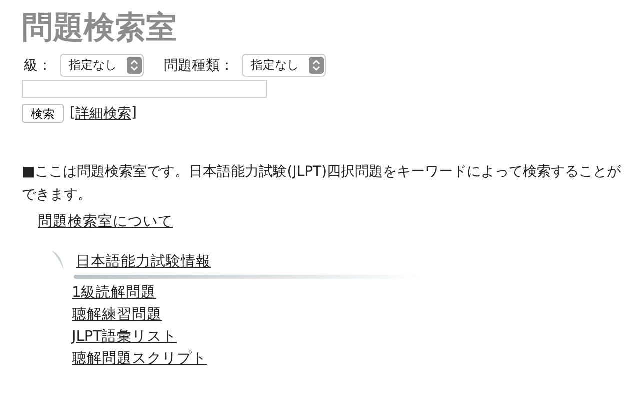 The height and width of the screenshot is (400, 640). What do you see at coordinates (103, 113) in the screenshot?
I see `advanced-search-link: [詳細検索]` at bounding box center [103, 113].